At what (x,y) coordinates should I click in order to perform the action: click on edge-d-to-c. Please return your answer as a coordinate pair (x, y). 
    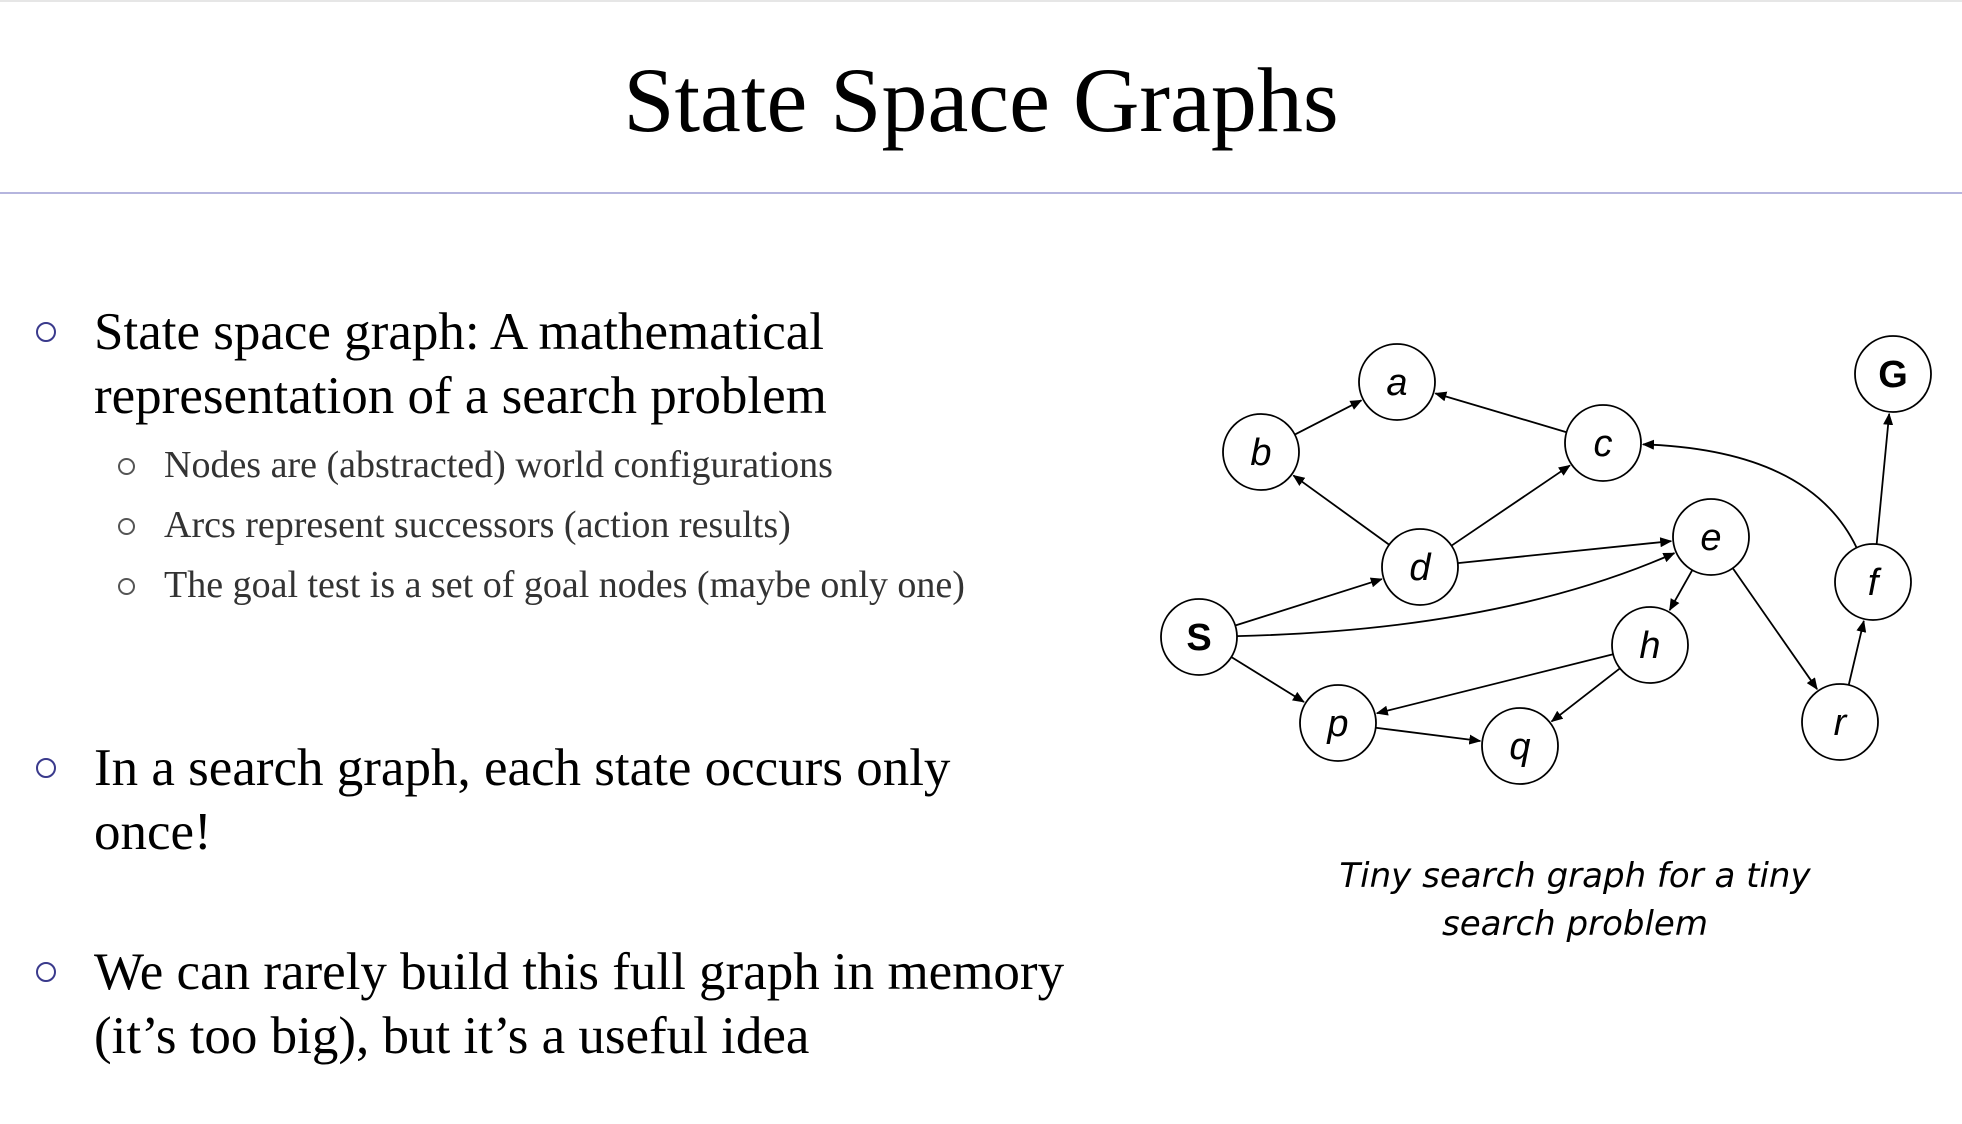
    Looking at the image, I should click on (1510, 505).